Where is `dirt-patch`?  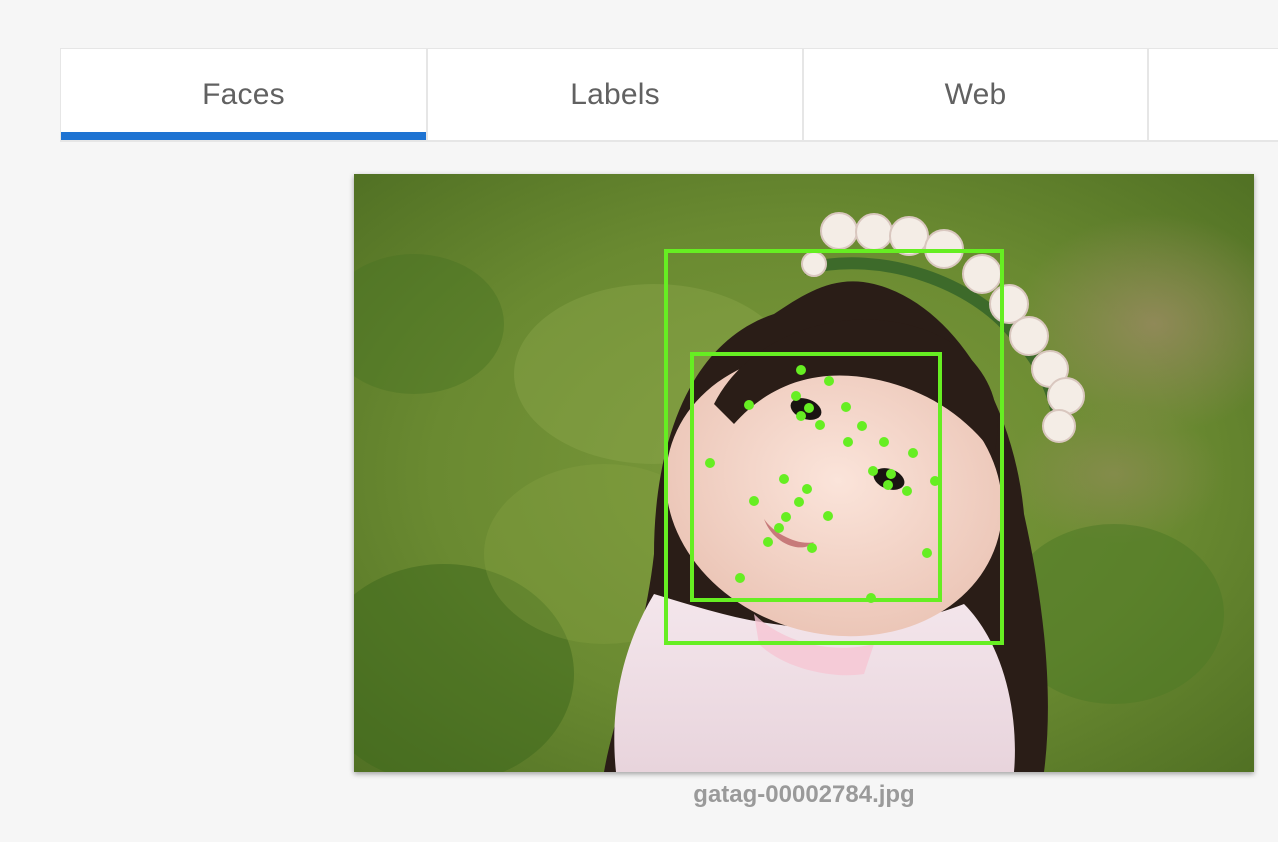 dirt-patch is located at coordinates (1114, 474).